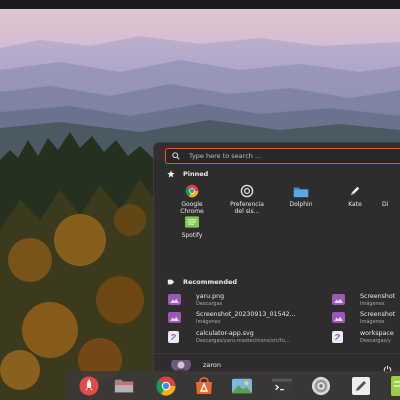 This screenshot has width=400, height=400. I want to click on app-label: Di, so click(385, 204).